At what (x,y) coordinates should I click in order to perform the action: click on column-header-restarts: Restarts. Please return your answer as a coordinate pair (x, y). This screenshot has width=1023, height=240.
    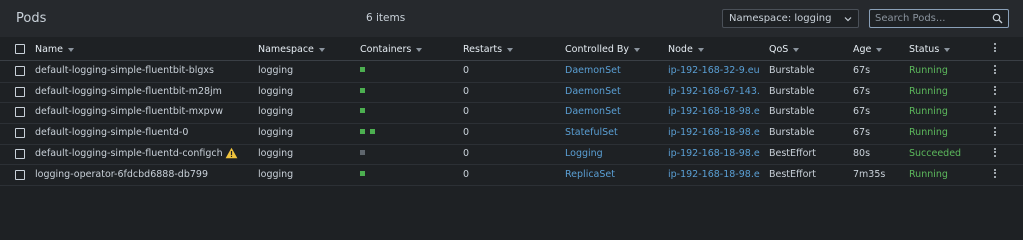
    Looking at the image, I should click on (488, 49).